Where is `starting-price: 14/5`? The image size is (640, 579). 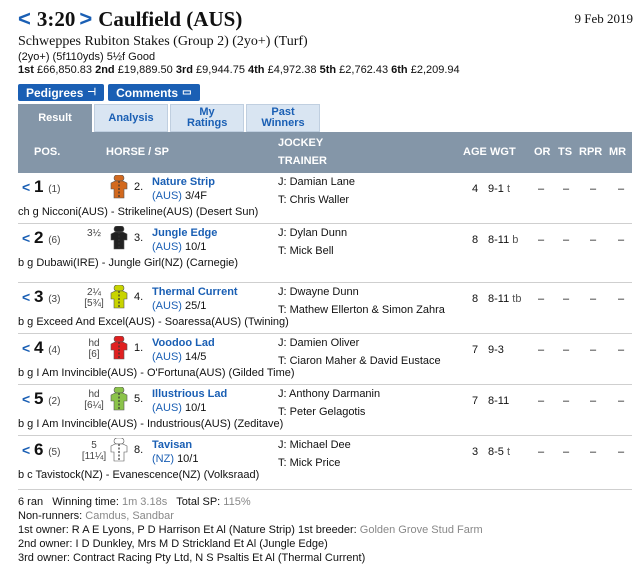 starting-price: 14/5 is located at coordinates (196, 357).